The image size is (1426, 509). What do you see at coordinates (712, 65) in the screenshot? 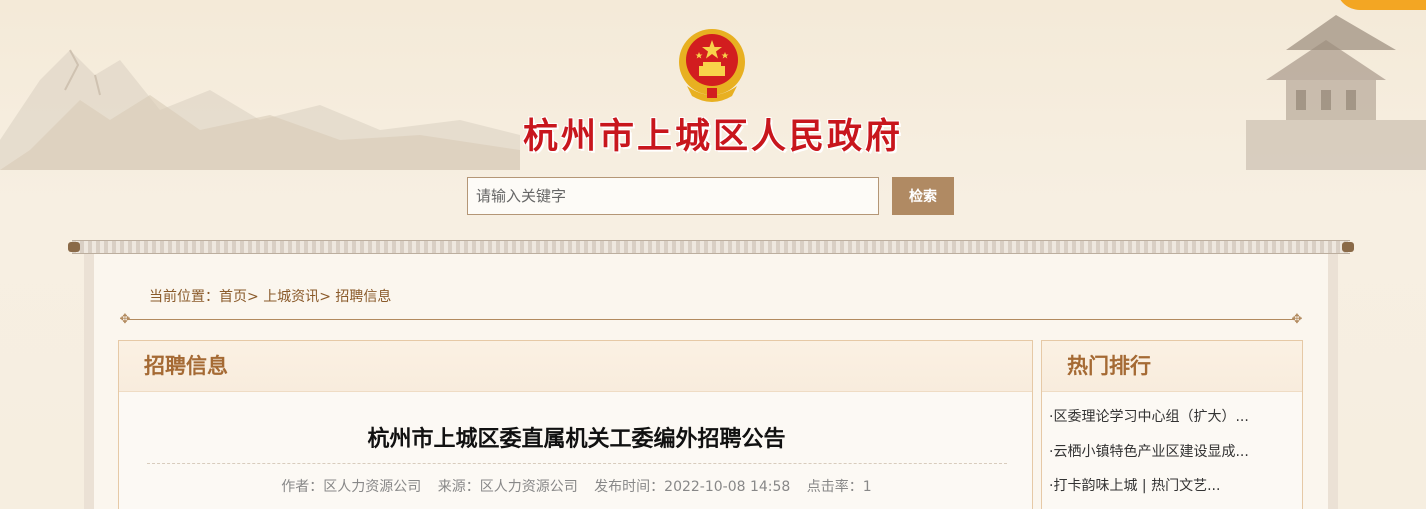
I see `national-emblem-icon` at bounding box center [712, 65].